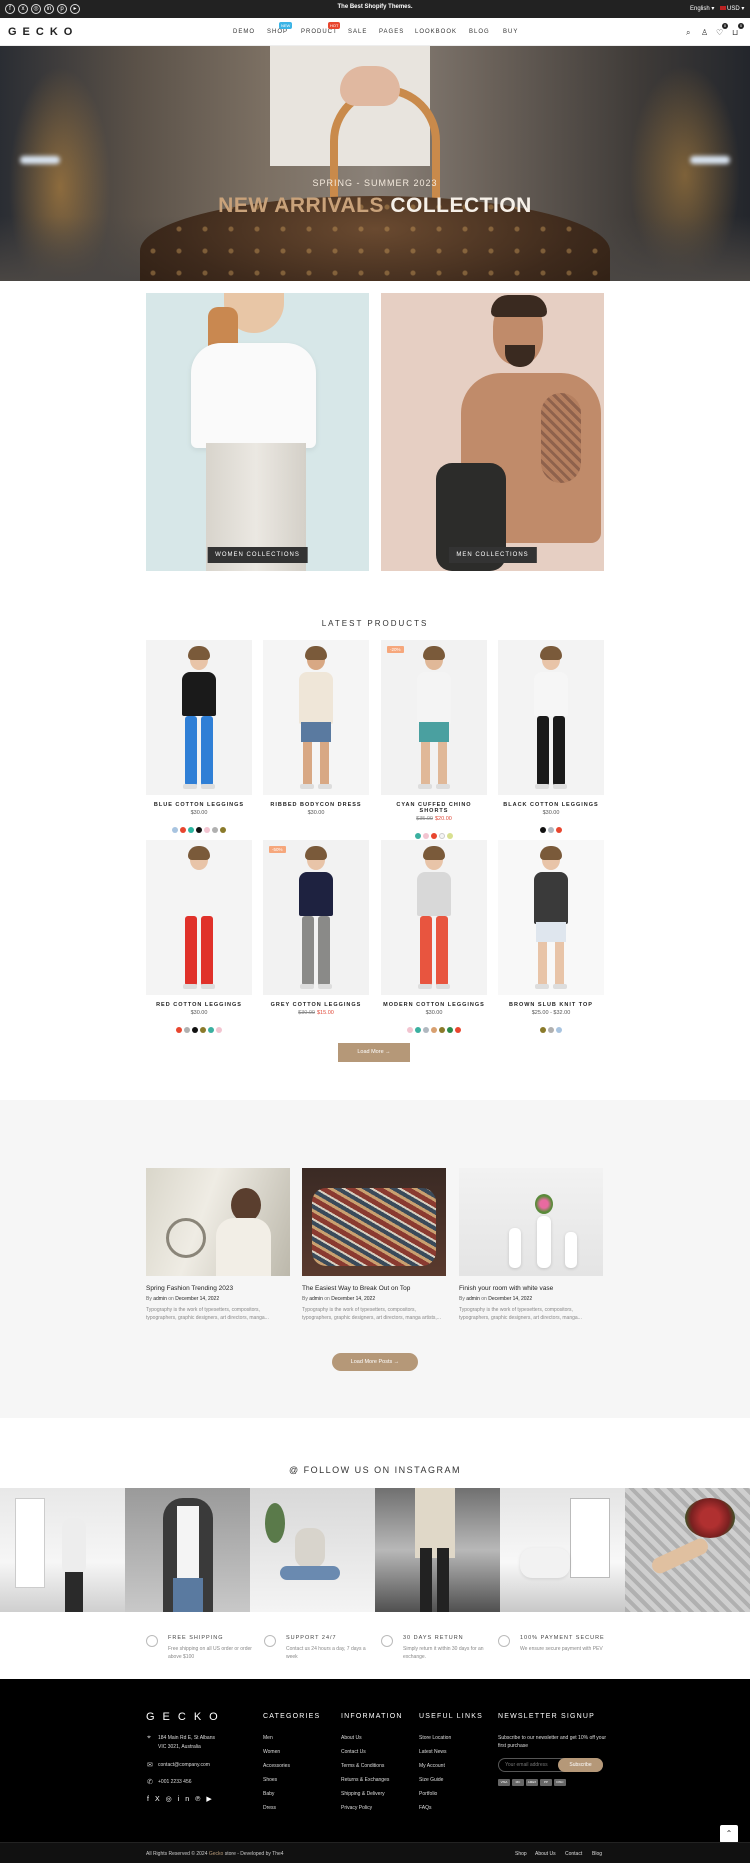  What do you see at coordinates (704, 32) in the screenshot?
I see `user-icon: ♙` at bounding box center [704, 32].